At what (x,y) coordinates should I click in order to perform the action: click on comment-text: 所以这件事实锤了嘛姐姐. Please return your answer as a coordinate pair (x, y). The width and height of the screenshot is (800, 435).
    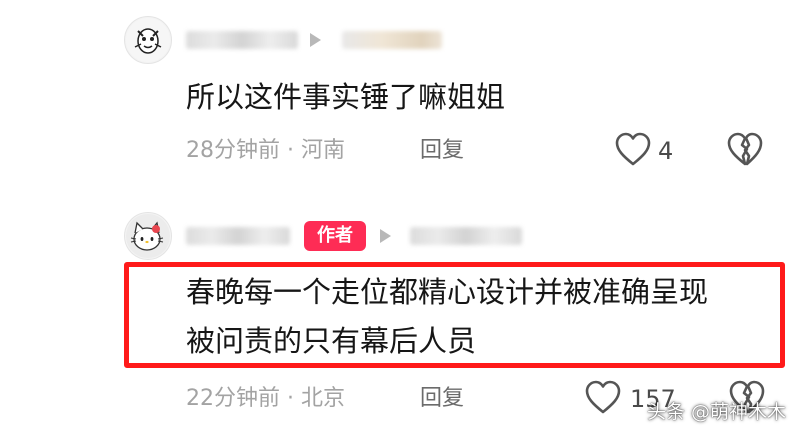
    Looking at the image, I should click on (346, 97).